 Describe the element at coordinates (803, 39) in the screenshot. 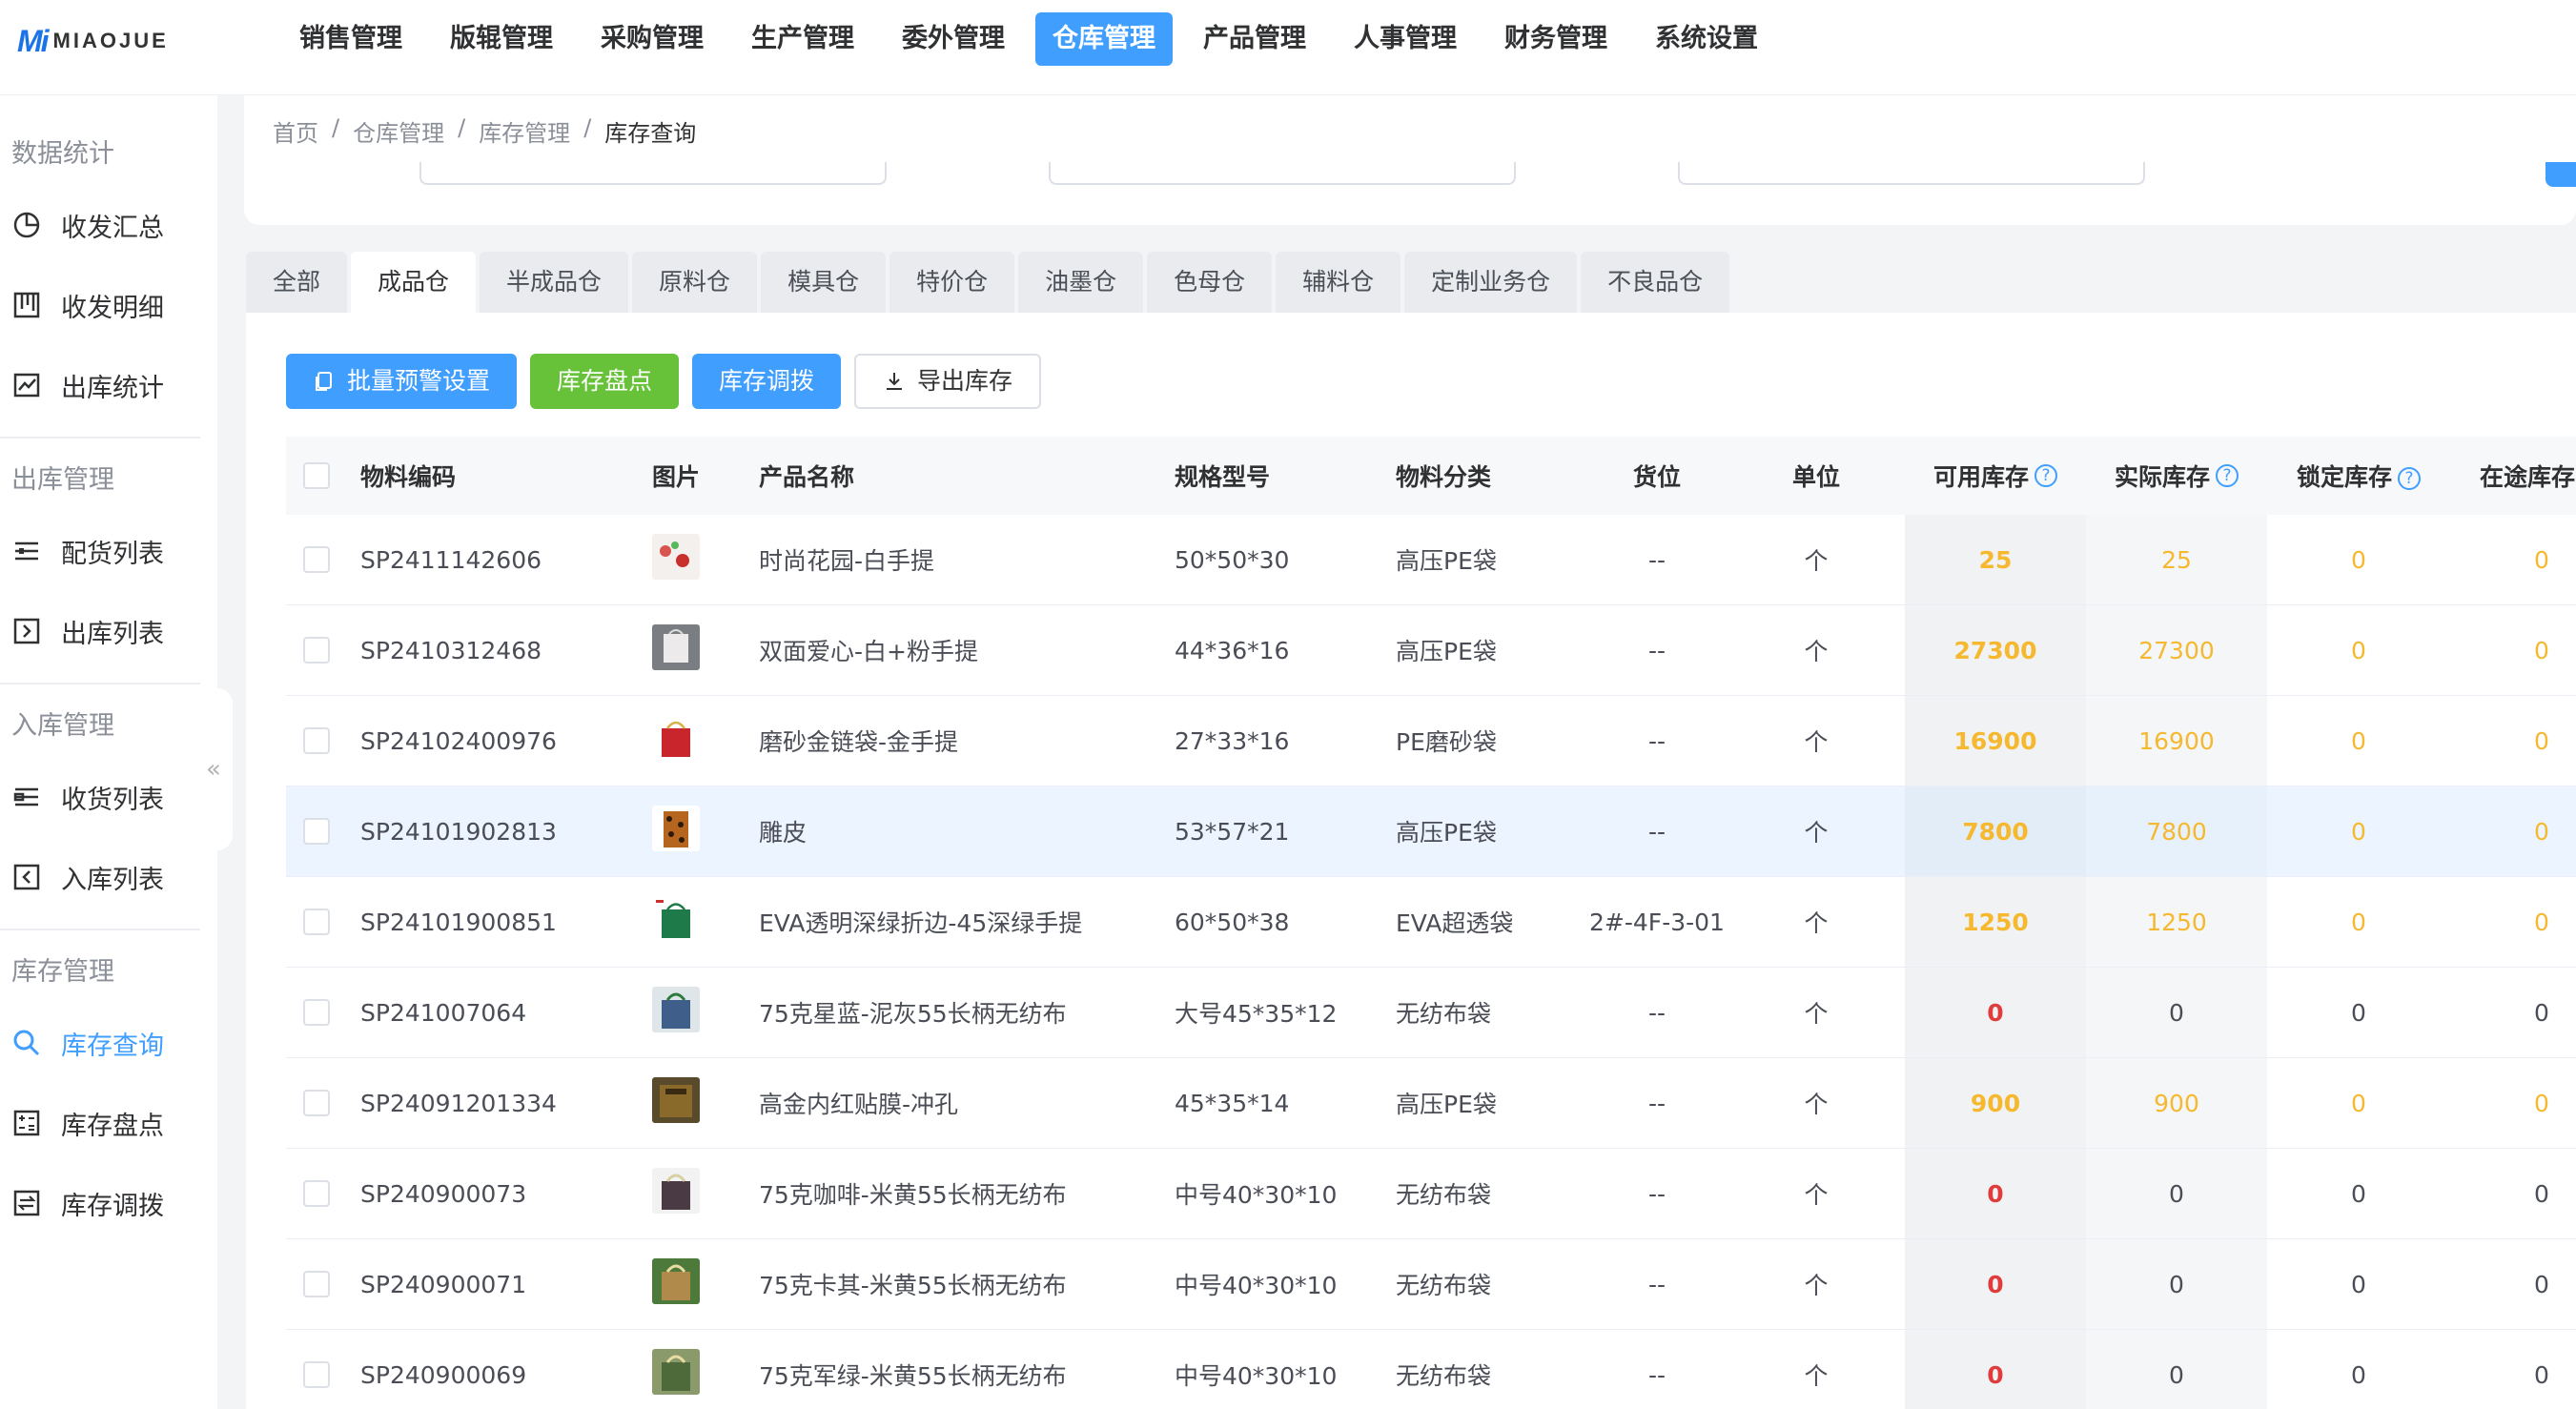

I see `nav-item-production: 生产管理` at that location.